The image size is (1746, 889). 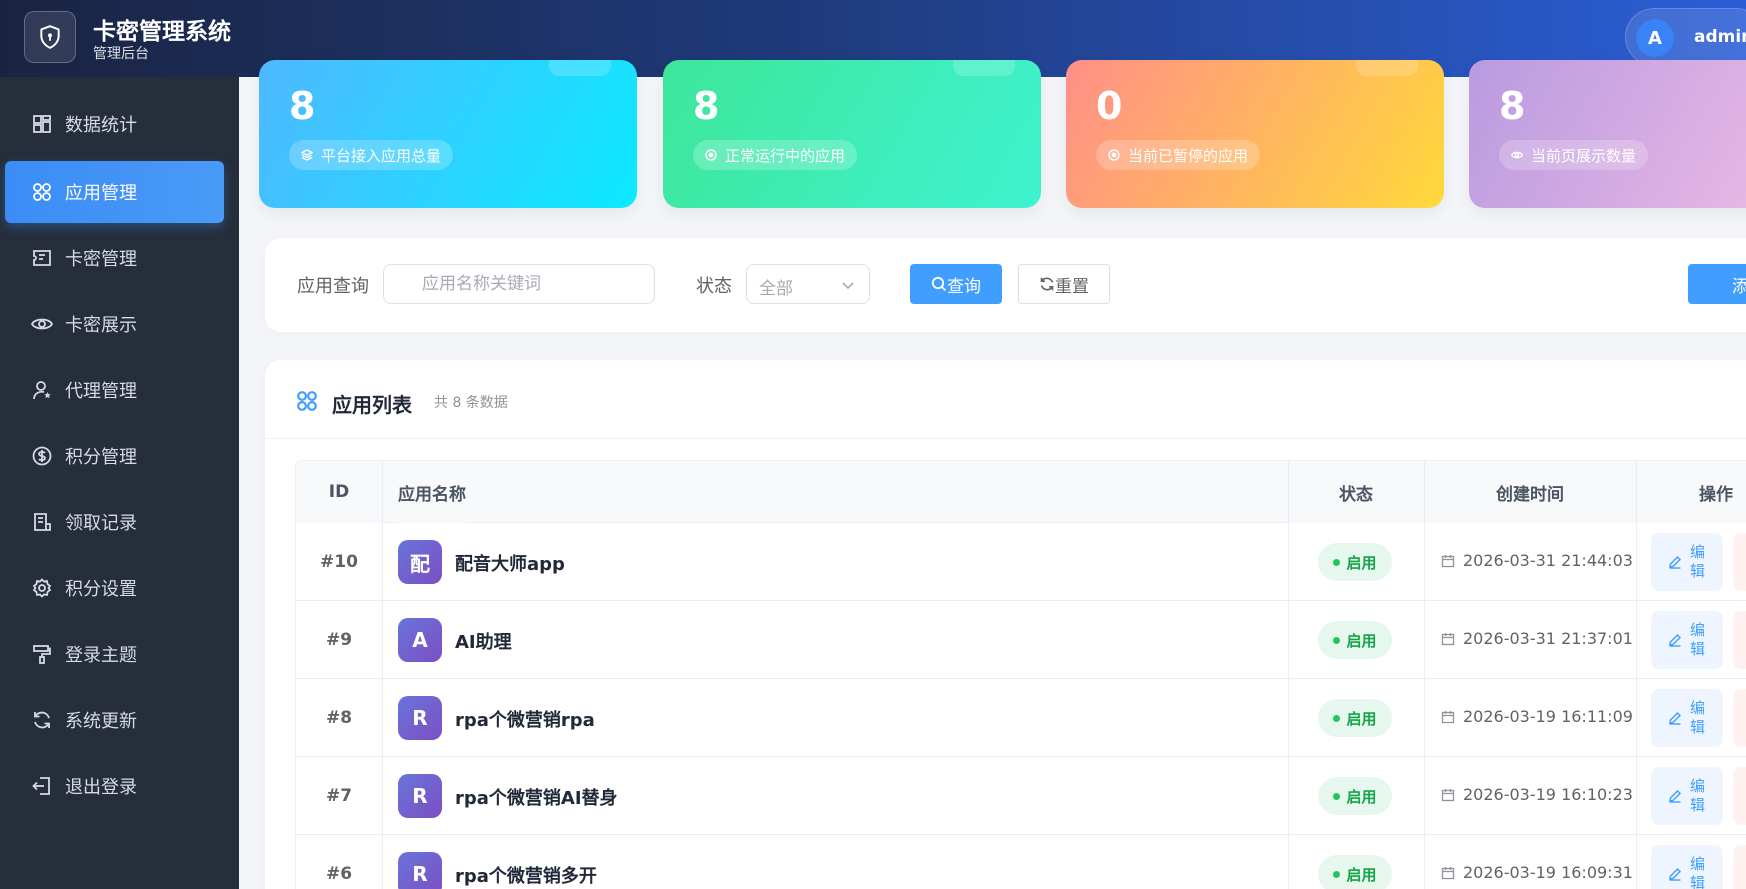 What do you see at coordinates (483, 642) in the screenshot?
I see `app-name: AI助理` at bounding box center [483, 642].